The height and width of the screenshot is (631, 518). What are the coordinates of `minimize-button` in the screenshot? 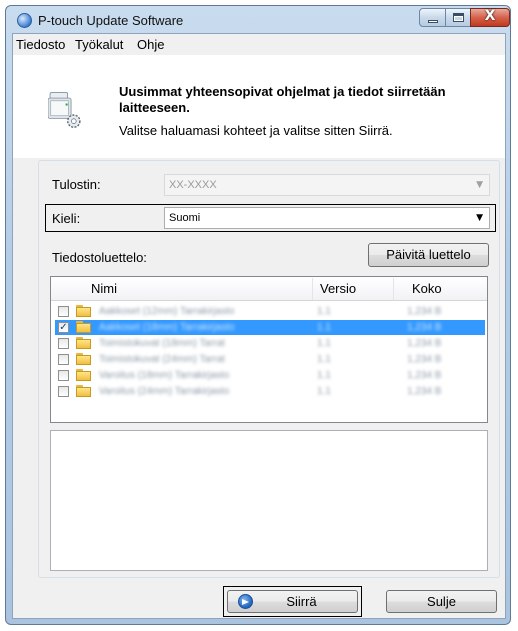 It's located at (432, 17).